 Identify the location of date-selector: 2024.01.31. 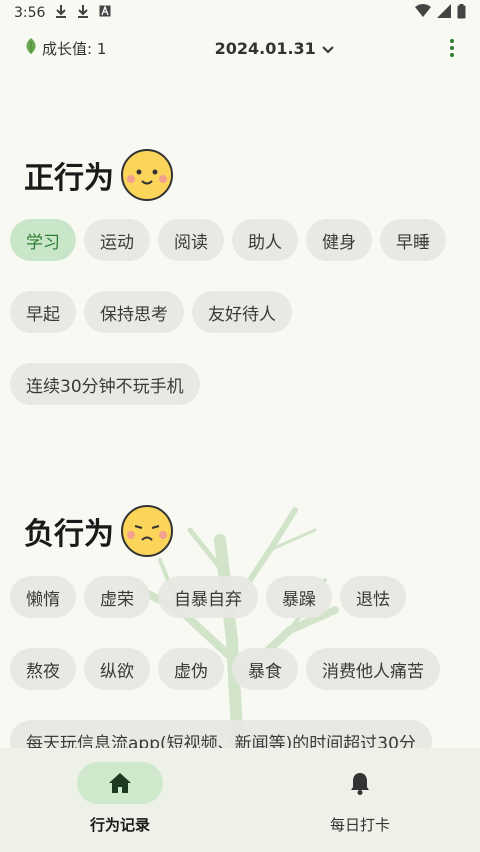
(274, 48).